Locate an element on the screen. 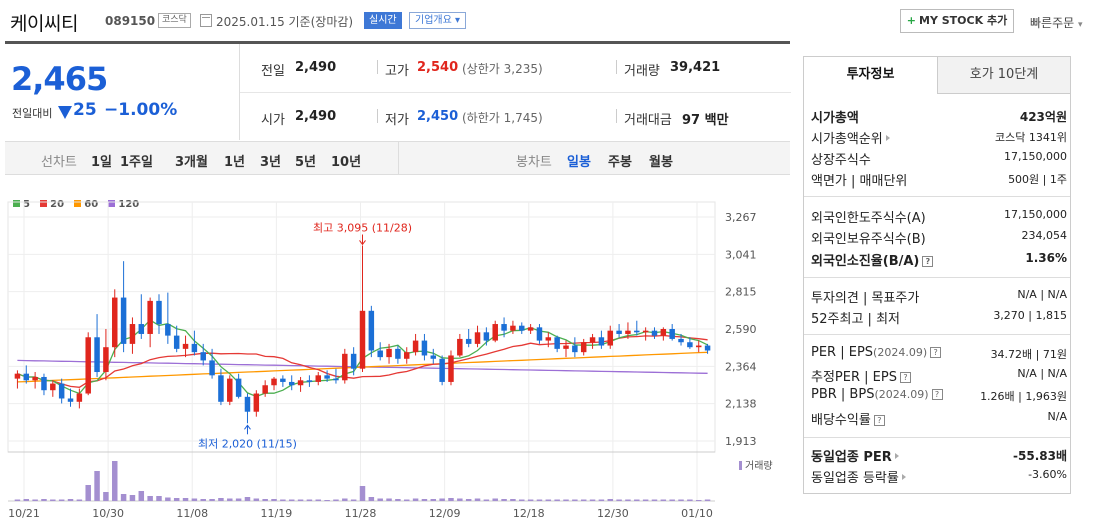 The image size is (1096, 529). x-tick-label: 10/21 is located at coordinates (24, 513).